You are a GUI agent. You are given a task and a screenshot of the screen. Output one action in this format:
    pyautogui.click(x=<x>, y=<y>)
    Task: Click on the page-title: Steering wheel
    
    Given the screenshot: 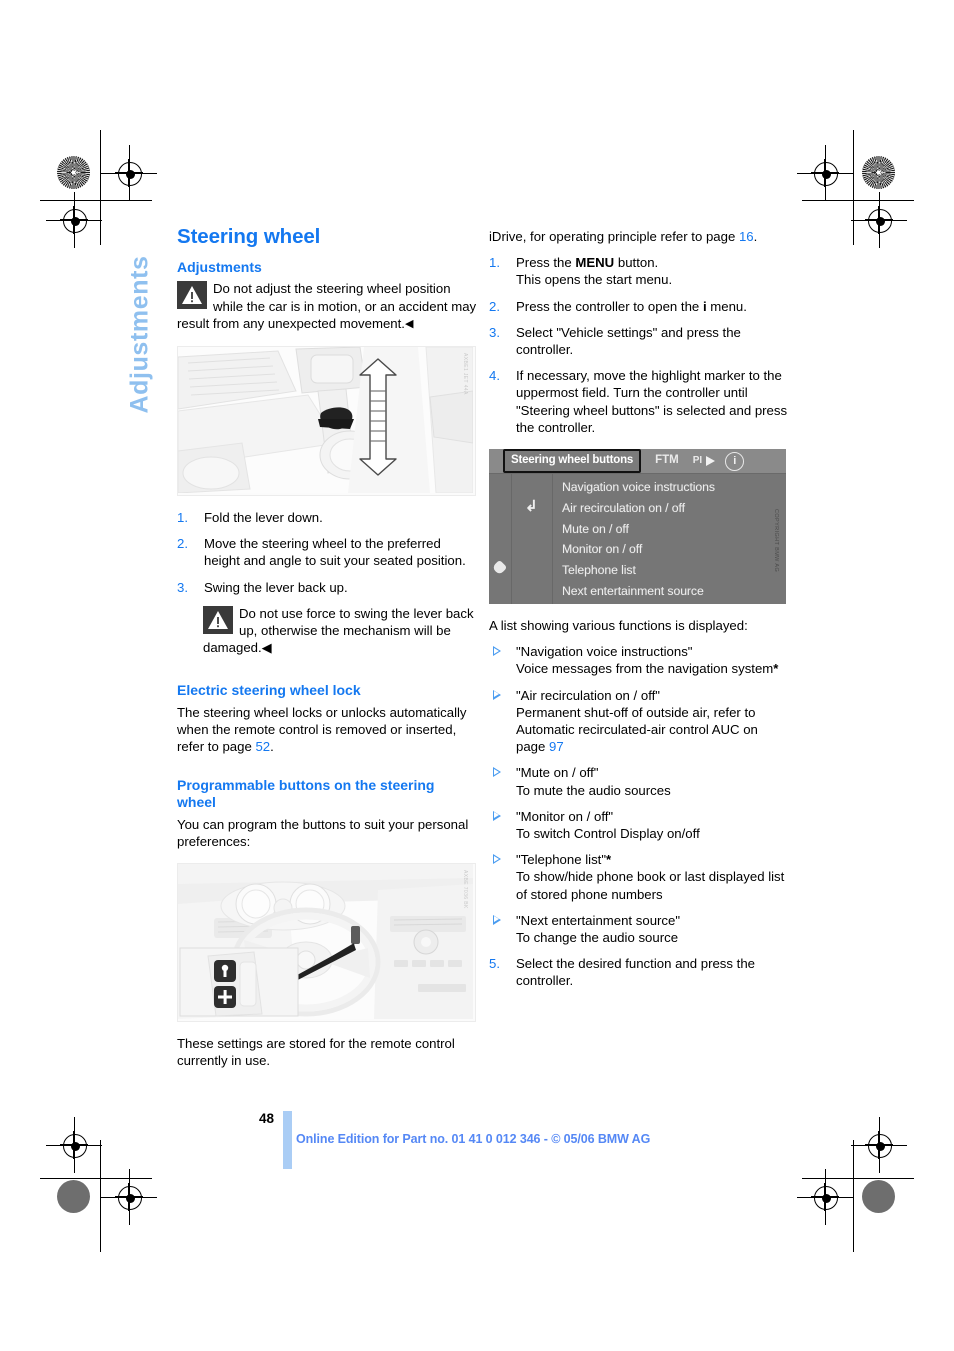 What is the action you would take?
    pyautogui.click(x=249, y=236)
    